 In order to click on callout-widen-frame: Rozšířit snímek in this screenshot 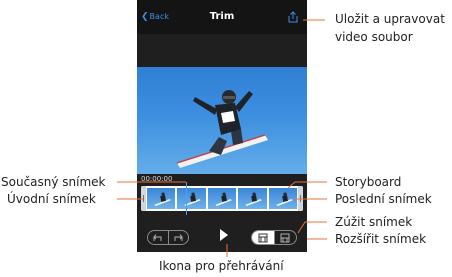, I will do `click(381, 239)`.